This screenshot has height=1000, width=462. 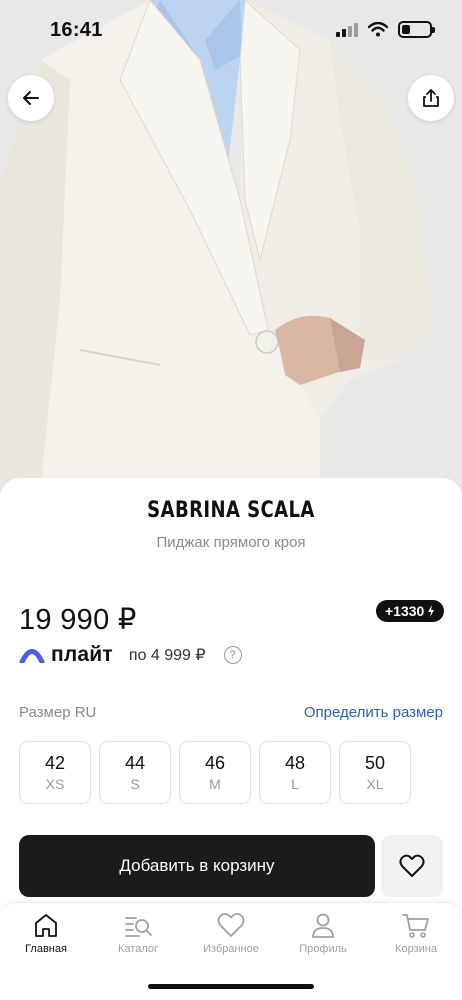 I want to click on product-name: Пиджак прямого кроя, so click(x=231, y=542).